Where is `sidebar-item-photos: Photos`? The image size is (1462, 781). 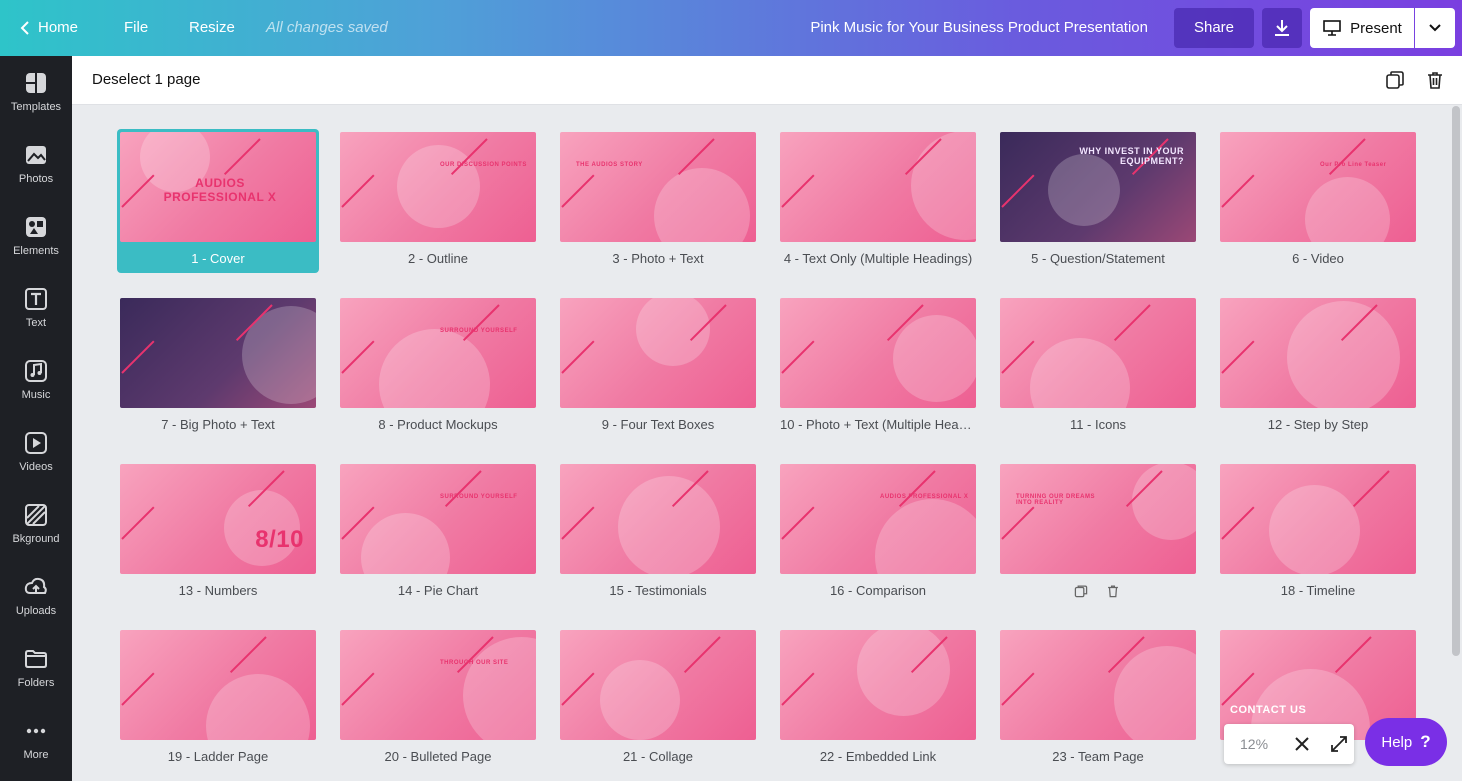 sidebar-item-photos: Photos is located at coordinates (36, 164).